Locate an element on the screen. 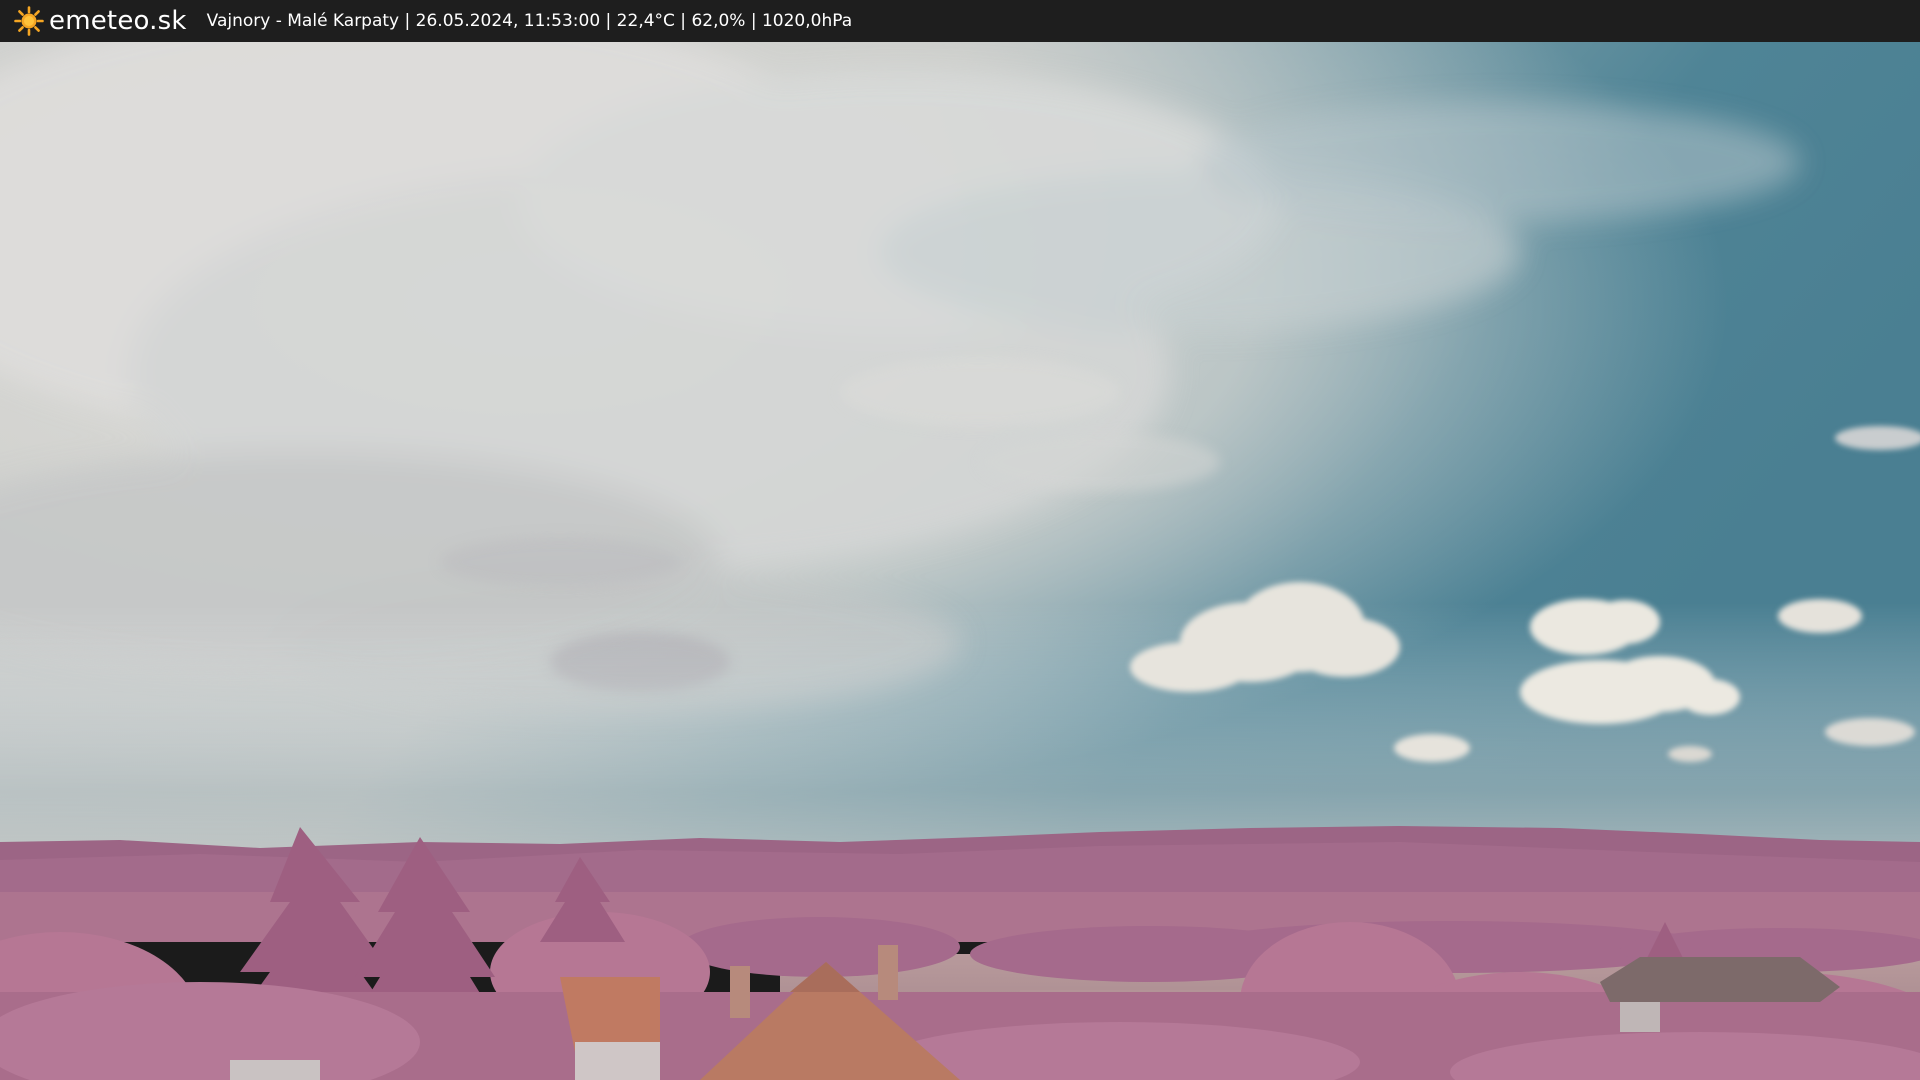 This screenshot has height=1080, width=1920. sun-icon is located at coordinates (29, 21).